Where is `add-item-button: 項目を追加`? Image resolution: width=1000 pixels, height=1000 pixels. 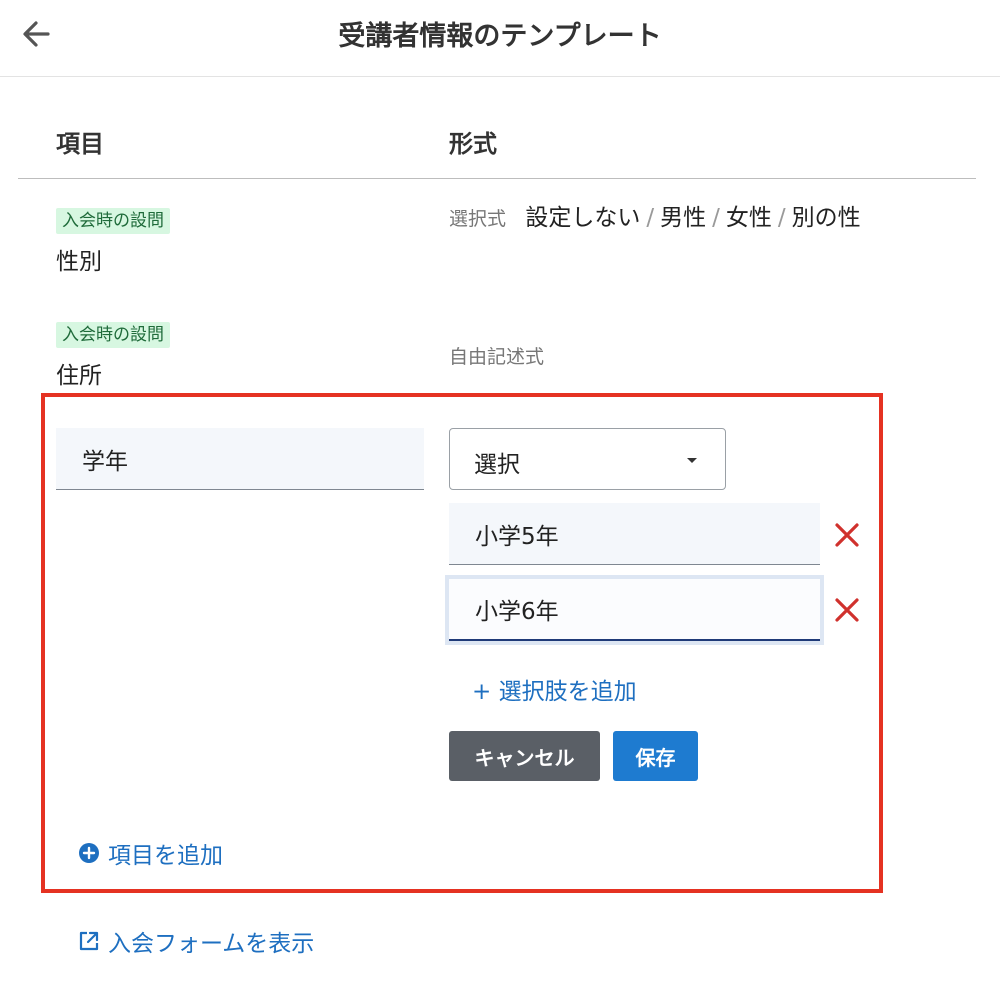
add-item-button: 項目を追加 is located at coordinates (150, 853).